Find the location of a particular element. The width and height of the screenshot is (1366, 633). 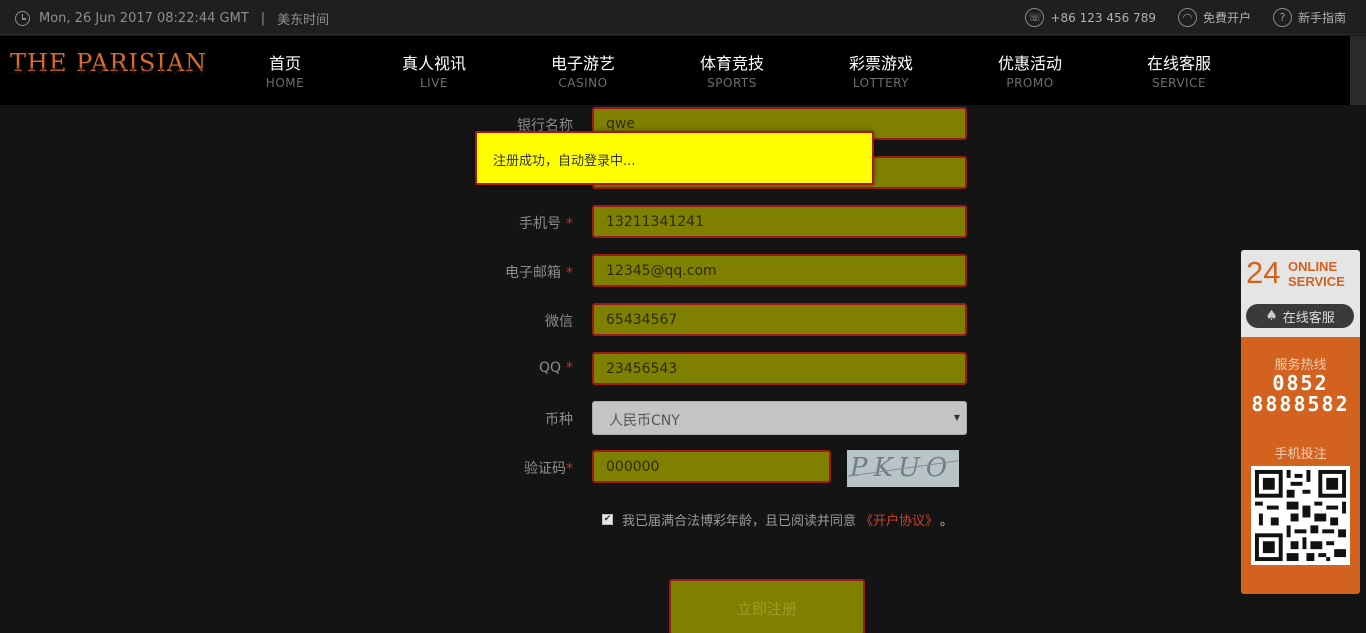

qq-row: QQ * 23456543 is located at coordinates (720, 369).